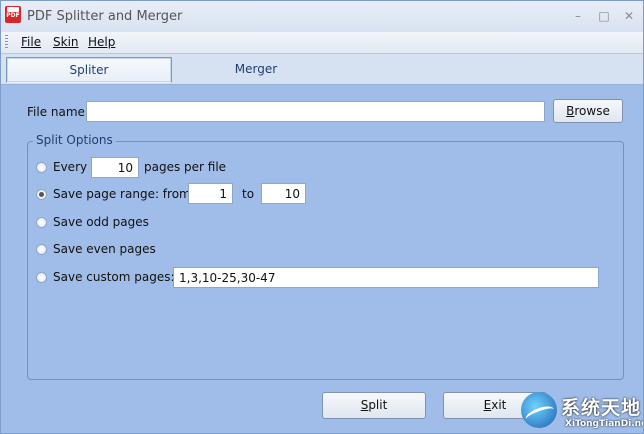 Image resolution: width=644 pixels, height=434 pixels. What do you see at coordinates (210, 193) in the screenshot?
I see `range-from-input` at bounding box center [210, 193].